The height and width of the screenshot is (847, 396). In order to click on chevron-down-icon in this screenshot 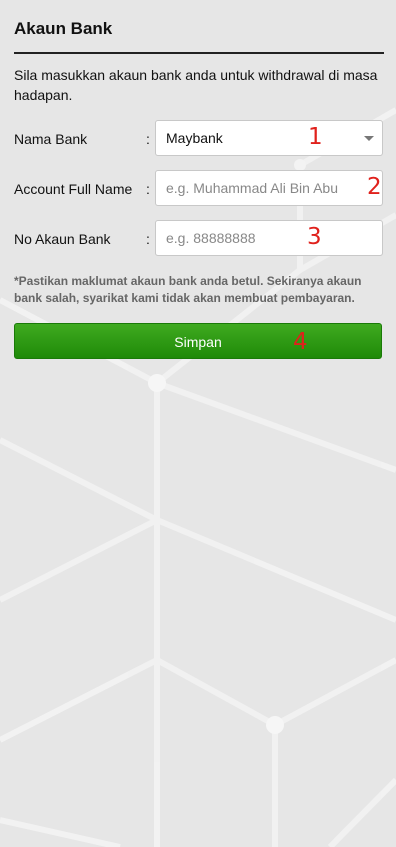, I will do `click(369, 138)`.